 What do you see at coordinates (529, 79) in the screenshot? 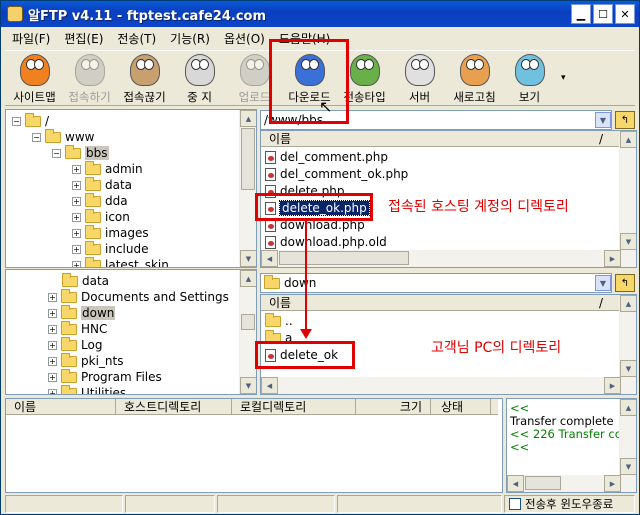
I see `toolbar-view-button: 보기` at bounding box center [529, 79].